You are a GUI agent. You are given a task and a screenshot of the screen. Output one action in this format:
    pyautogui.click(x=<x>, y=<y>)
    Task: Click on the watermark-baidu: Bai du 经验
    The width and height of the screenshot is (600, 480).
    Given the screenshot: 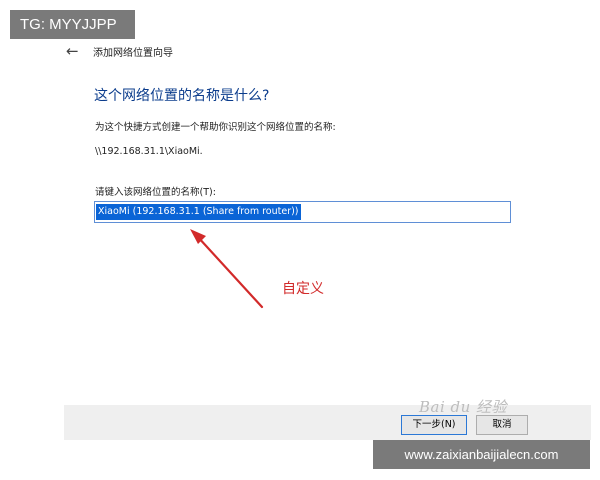 What is the action you would take?
    pyautogui.click(x=463, y=407)
    